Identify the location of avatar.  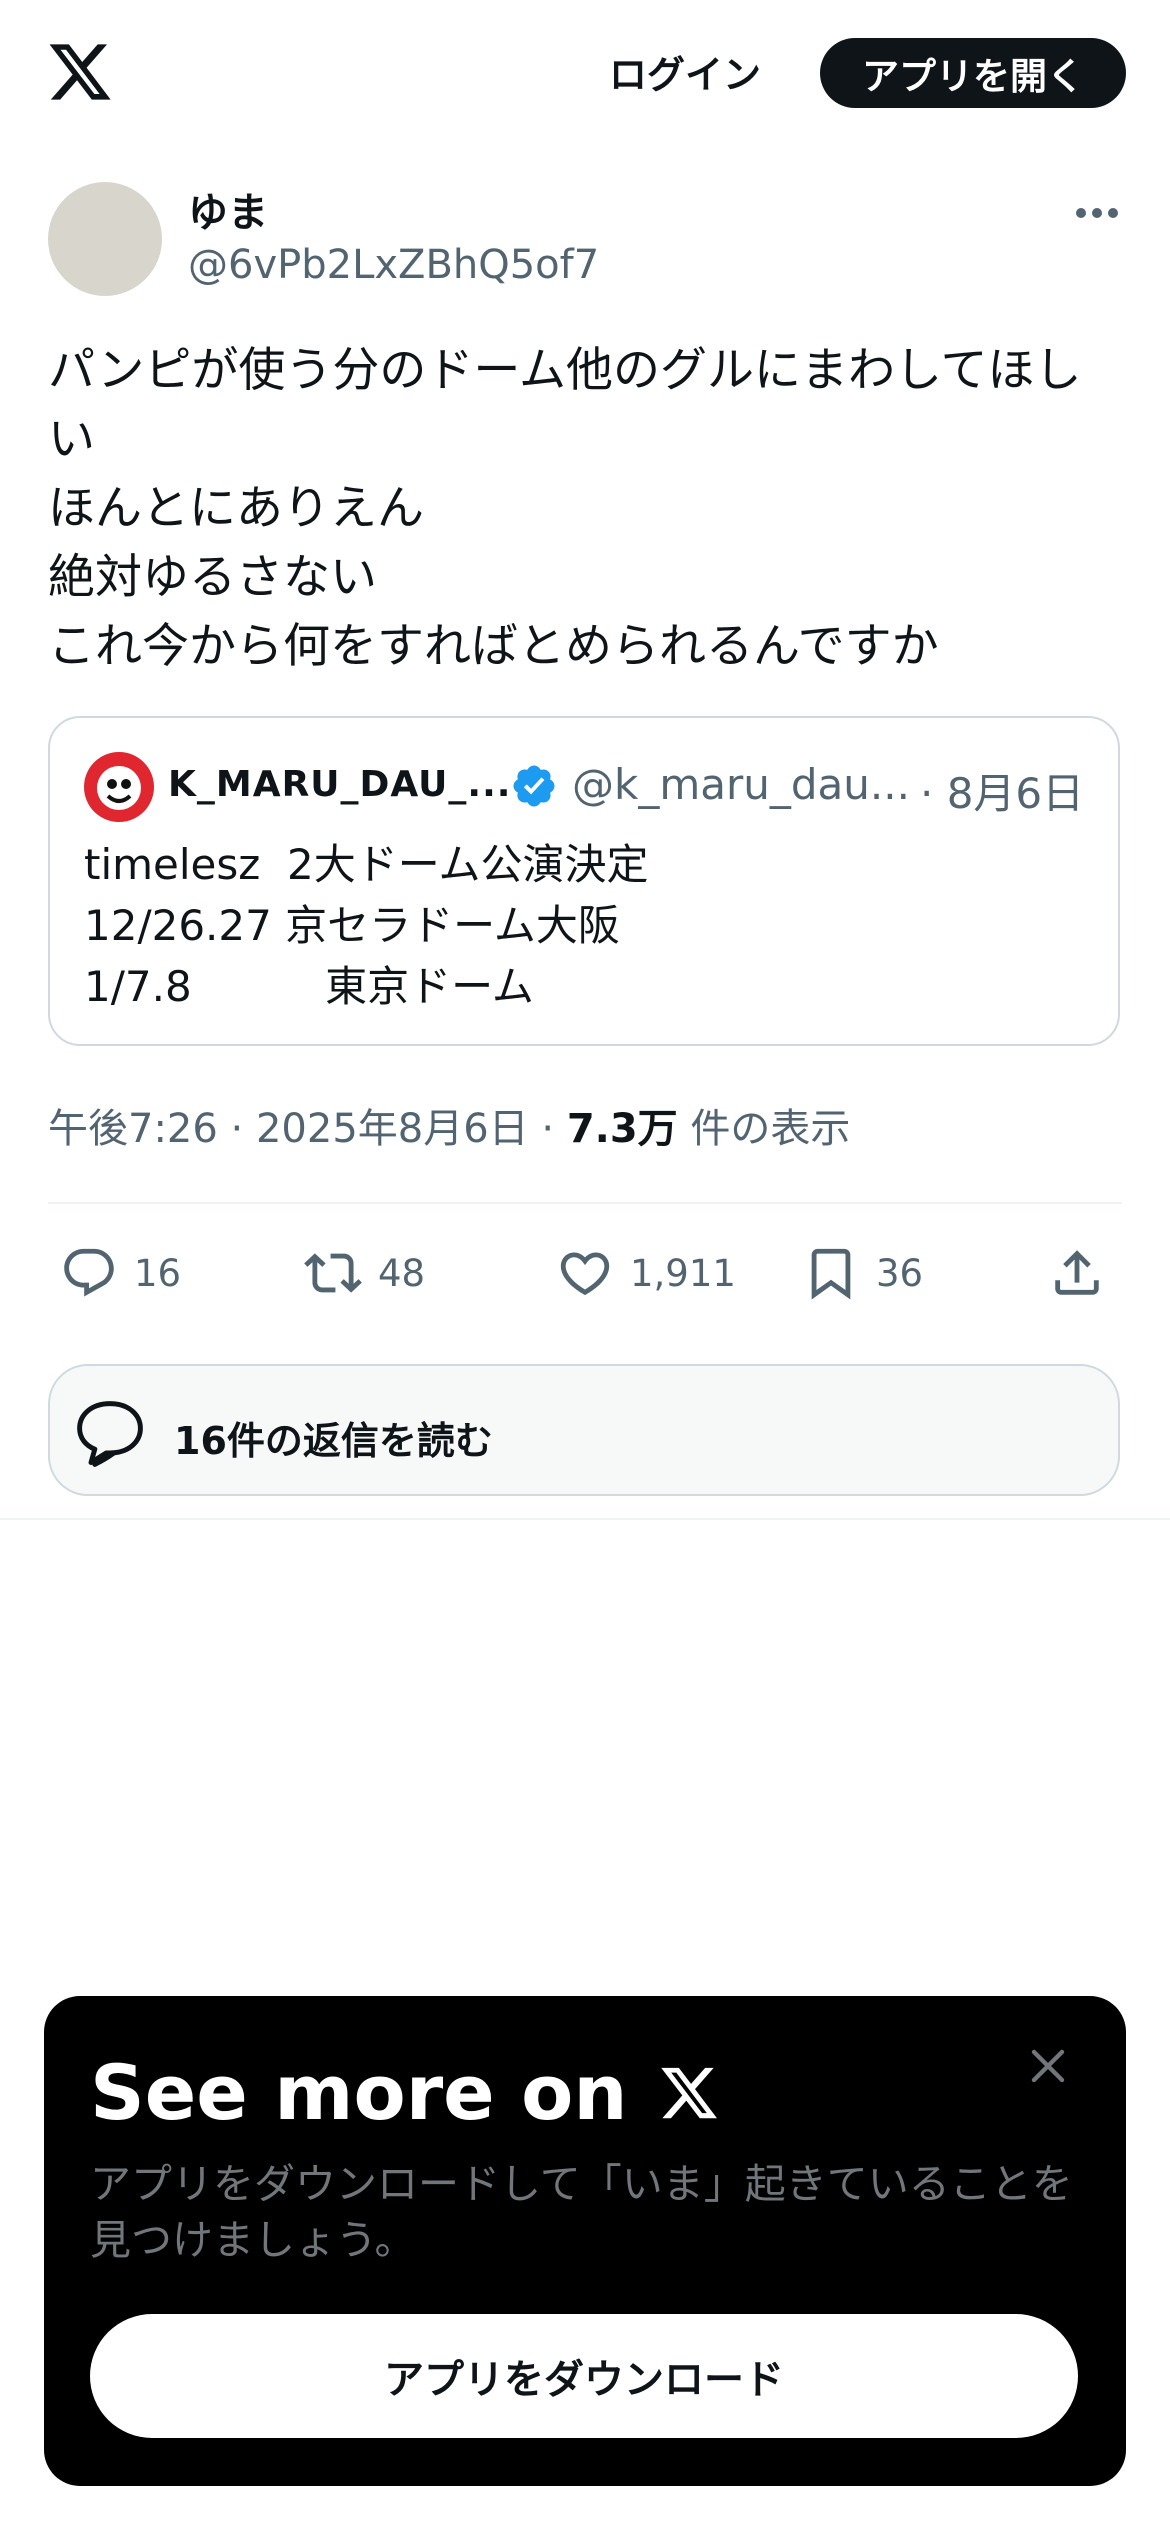
(105, 239).